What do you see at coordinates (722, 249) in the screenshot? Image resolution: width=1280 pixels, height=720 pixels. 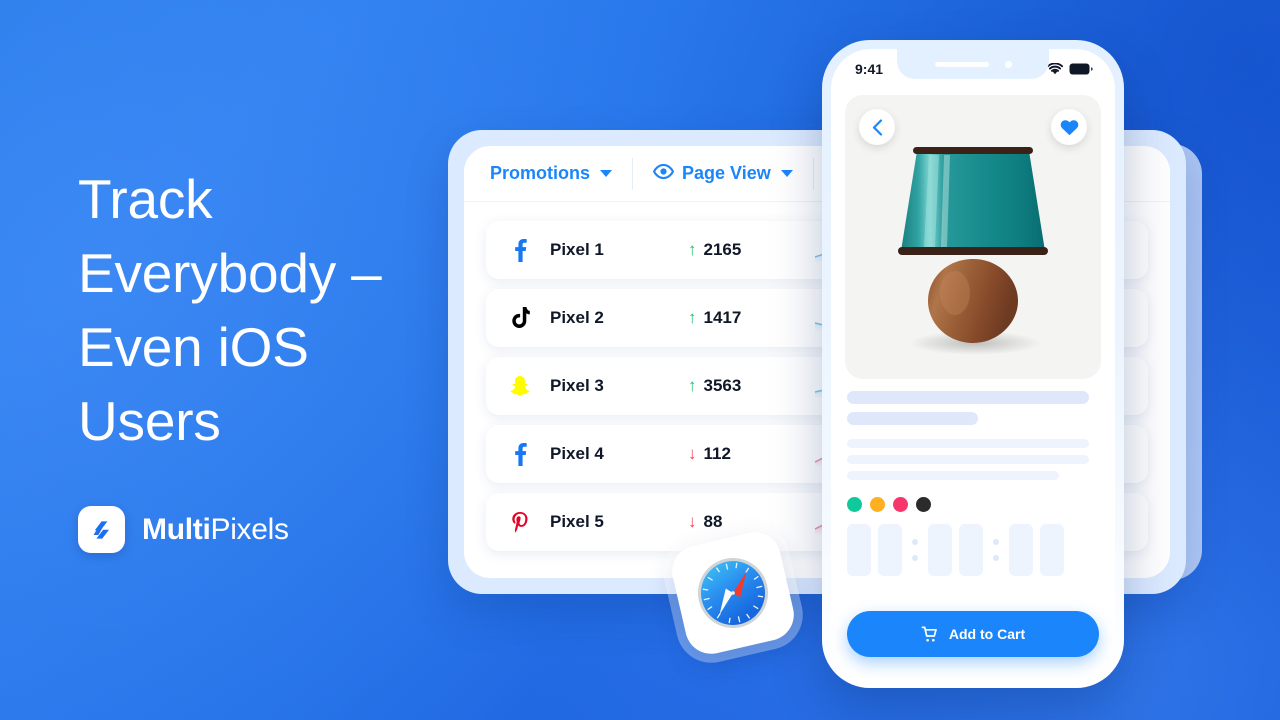 I see `pixel-value: 2165` at bounding box center [722, 249].